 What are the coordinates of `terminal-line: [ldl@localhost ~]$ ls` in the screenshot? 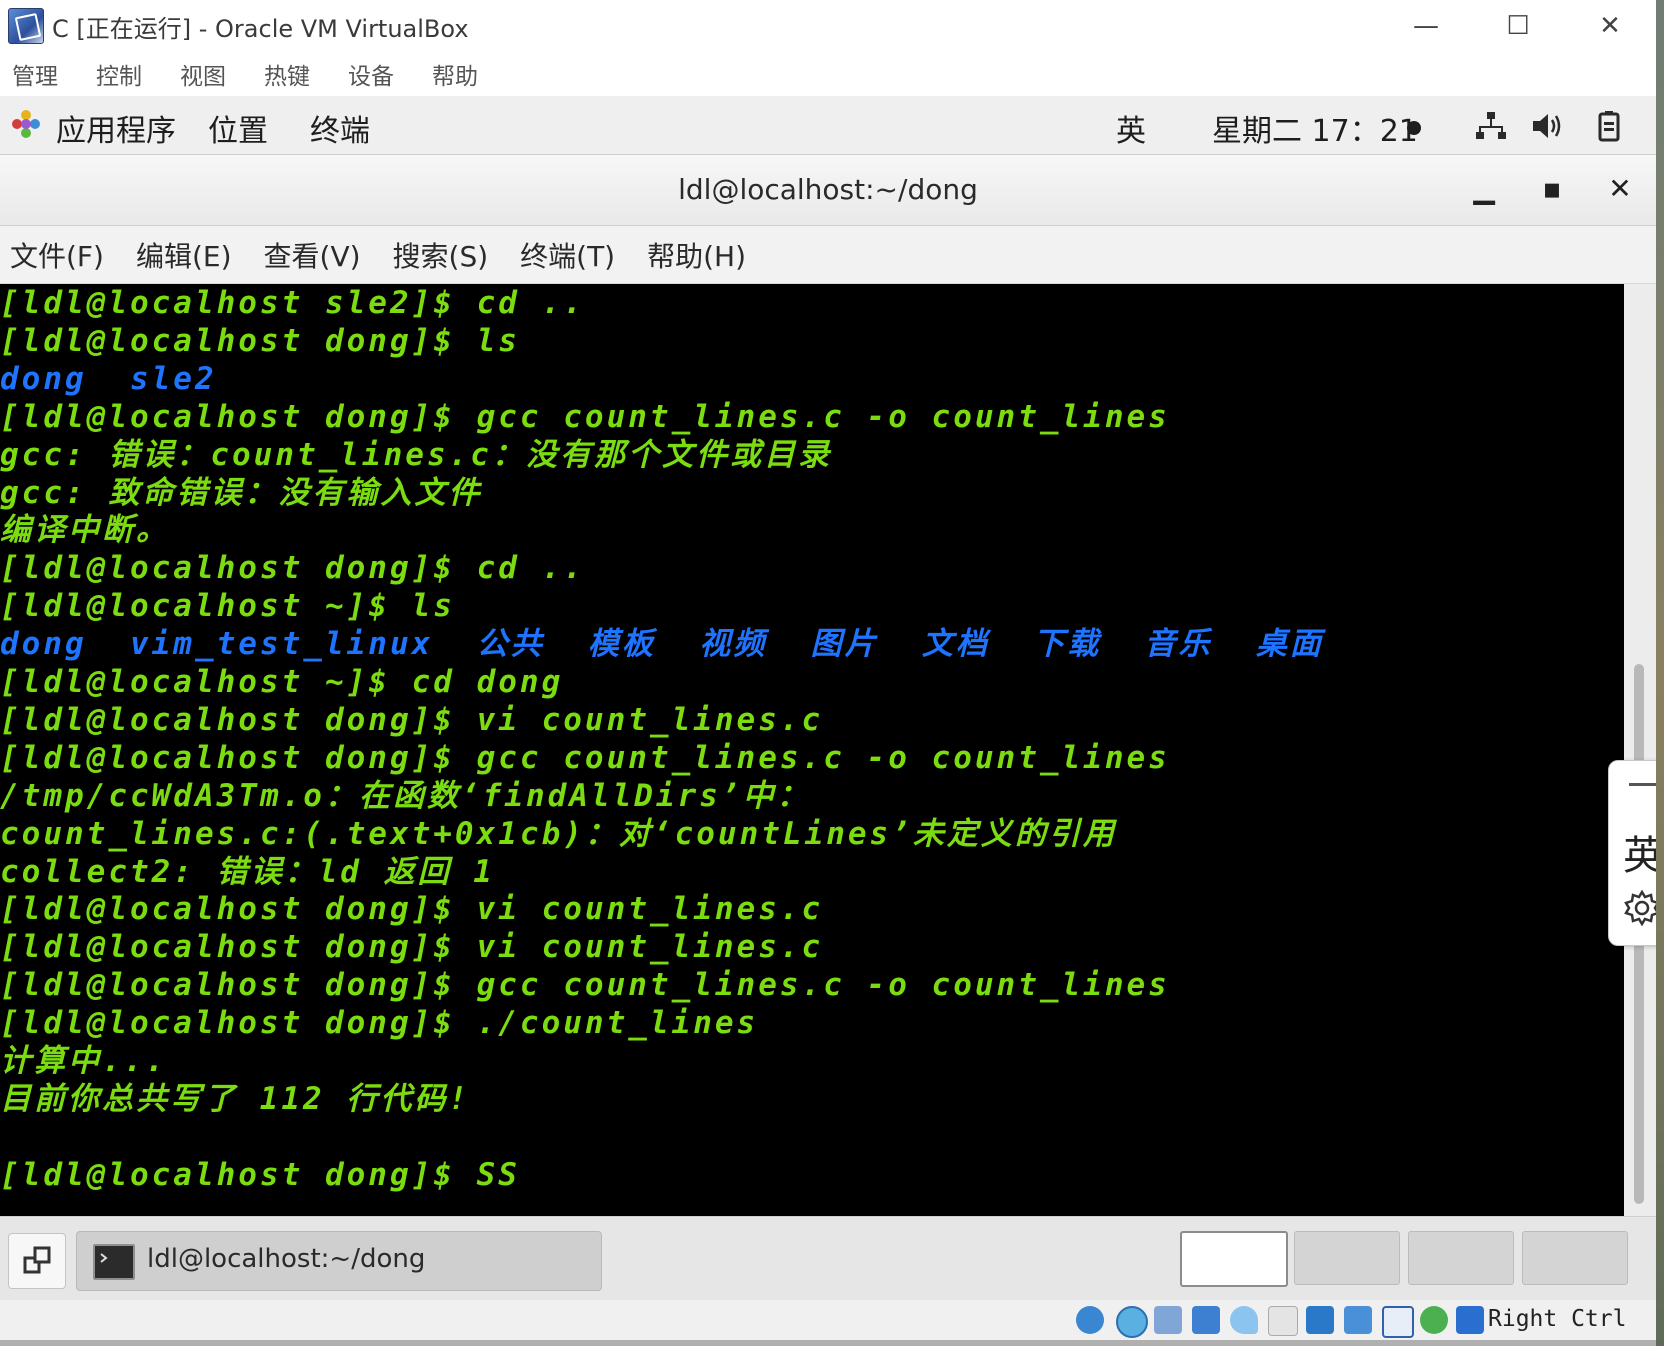 It's located at (227, 606).